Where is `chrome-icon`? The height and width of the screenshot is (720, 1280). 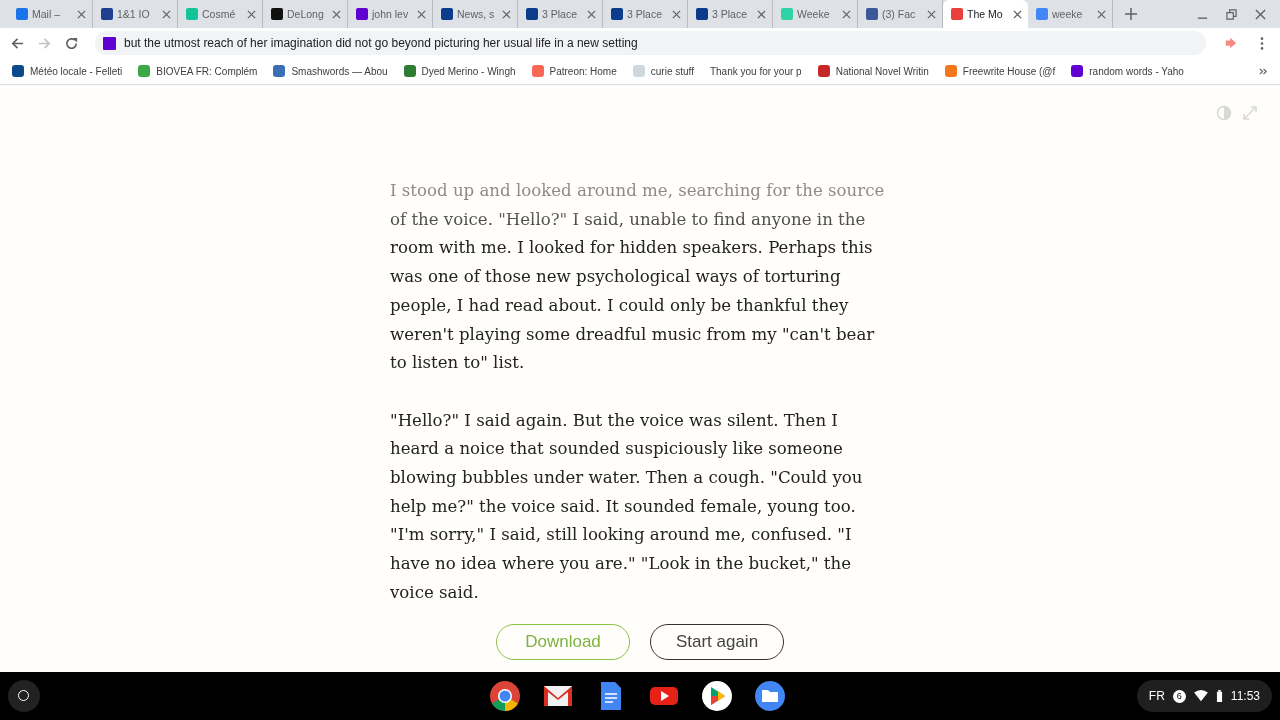 chrome-icon is located at coordinates (505, 696).